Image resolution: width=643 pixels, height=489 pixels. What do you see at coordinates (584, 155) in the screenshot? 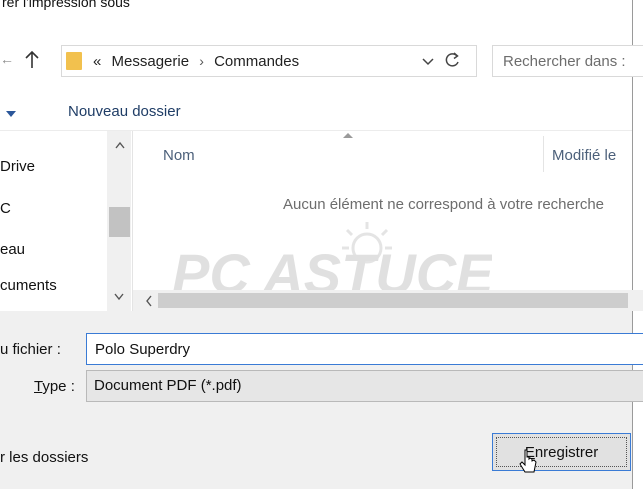
I see `column-header-modified: Modifié le` at bounding box center [584, 155].